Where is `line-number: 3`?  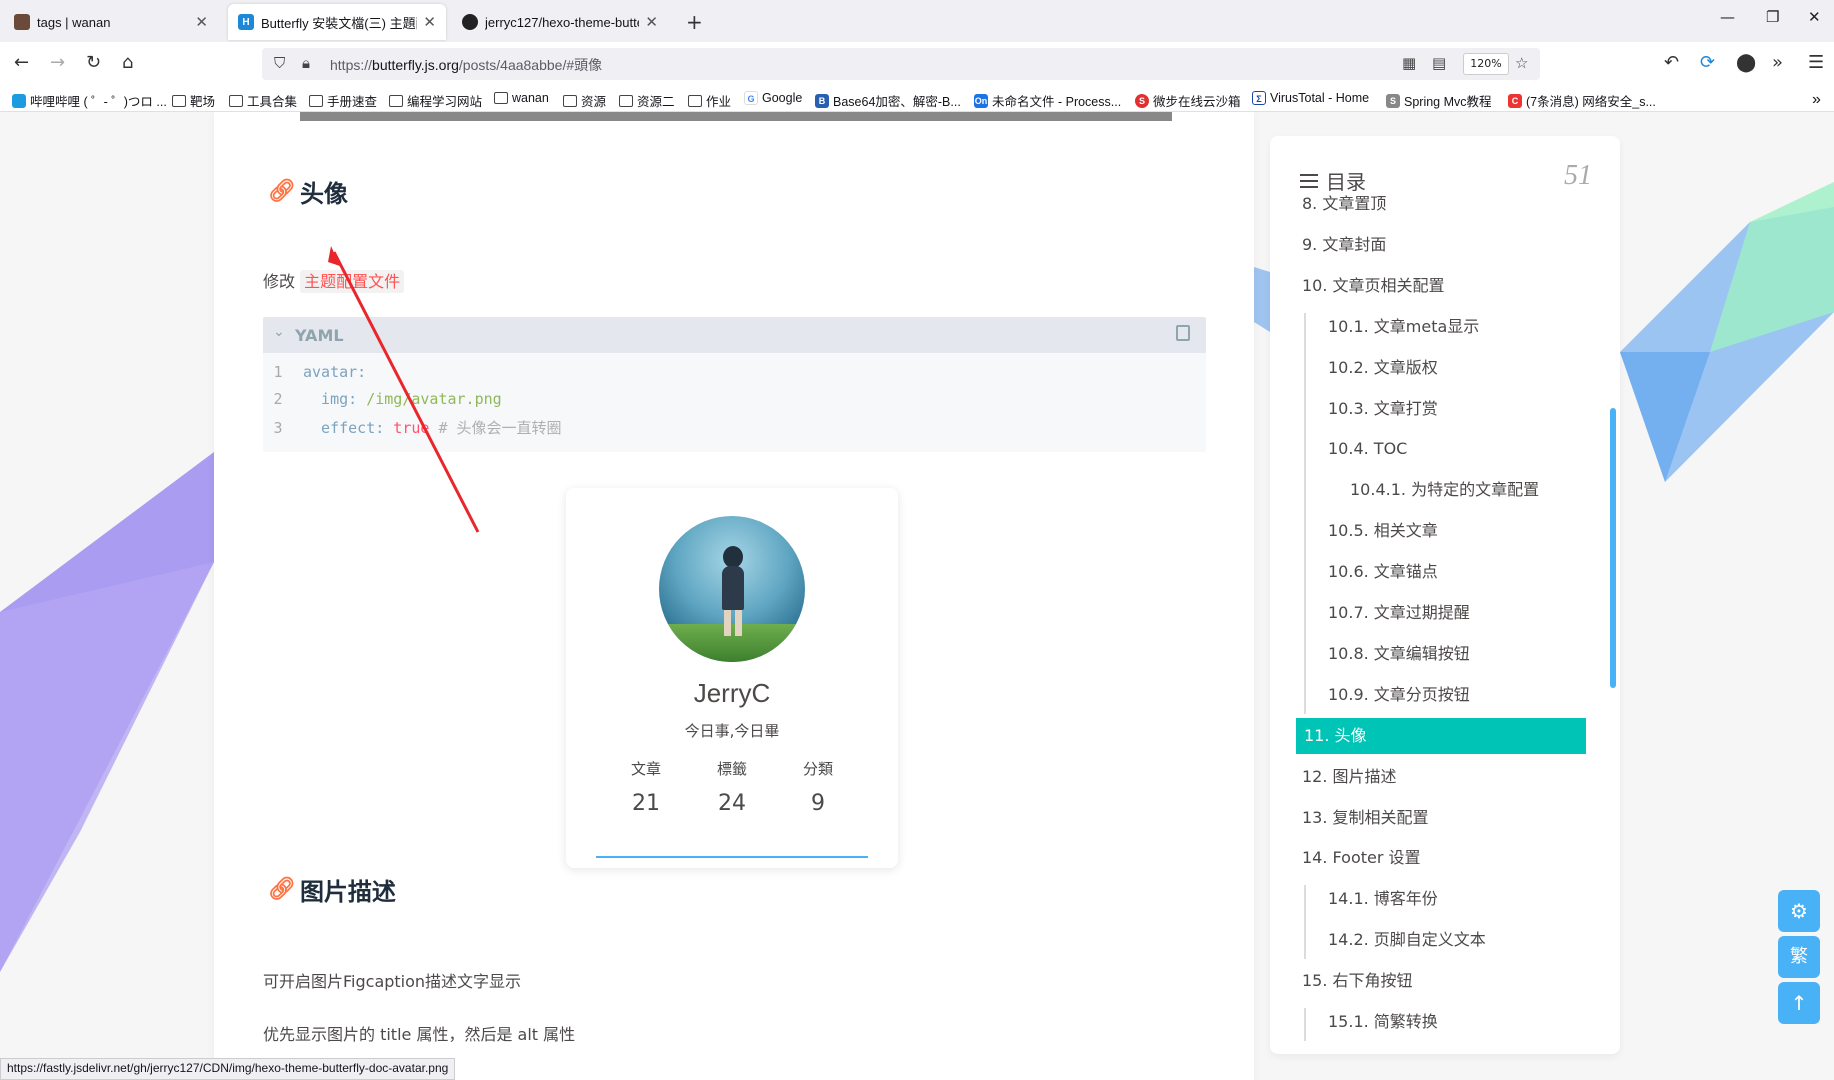 line-number: 3 is located at coordinates (278, 428).